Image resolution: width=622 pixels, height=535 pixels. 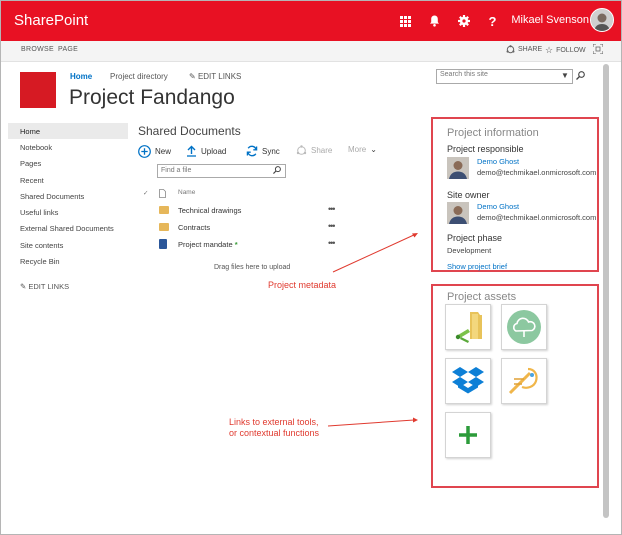 What do you see at coordinates (302, 285) in the screenshot?
I see `annotation-project-metadata: Project metadata` at bounding box center [302, 285].